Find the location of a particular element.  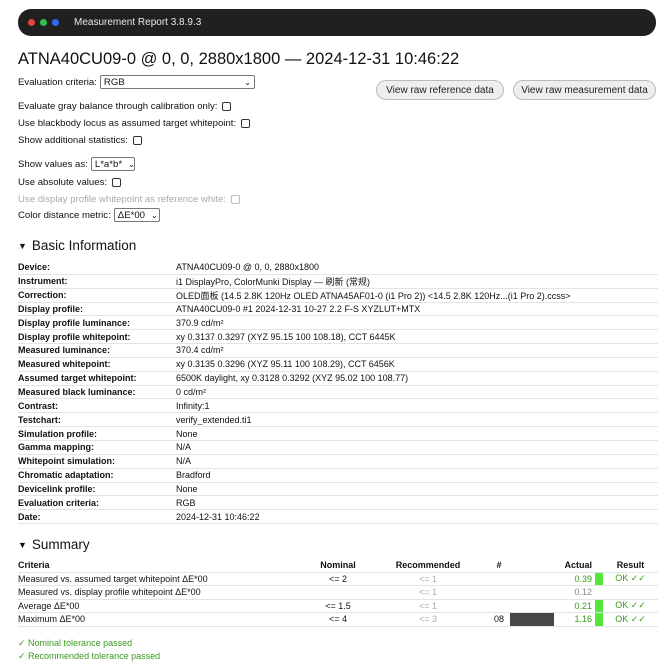

info-row: Device: ATNA40CU09-0 @ 0, 0, 2880x1800 is located at coordinates (338, 268).